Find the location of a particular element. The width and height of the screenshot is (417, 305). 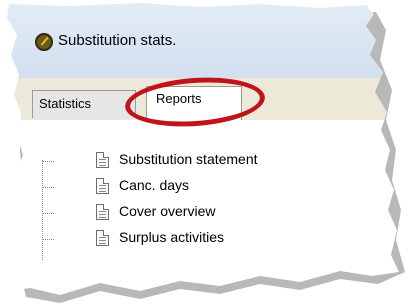

tree-item-substitution-statement: Substitution statement is located at coordinates (207, 161).